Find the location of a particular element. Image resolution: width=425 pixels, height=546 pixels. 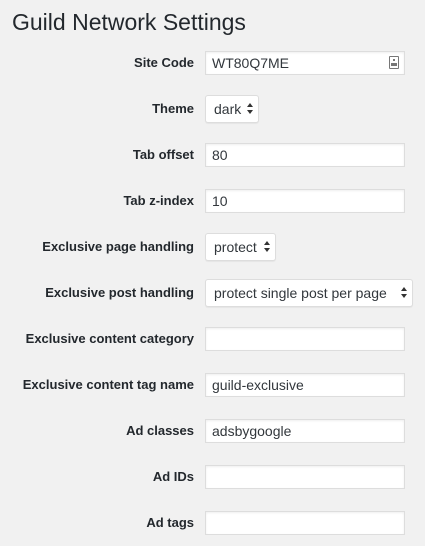

tab-offset-input: 80 is located at coordinates (305, 155).